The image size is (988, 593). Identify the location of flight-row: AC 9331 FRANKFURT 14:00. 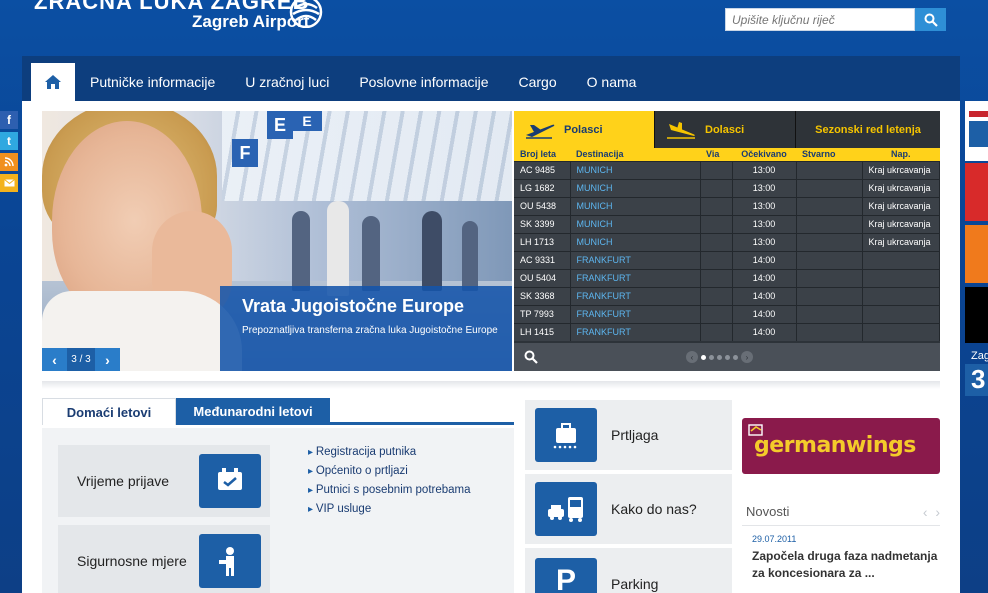
(727, 259).